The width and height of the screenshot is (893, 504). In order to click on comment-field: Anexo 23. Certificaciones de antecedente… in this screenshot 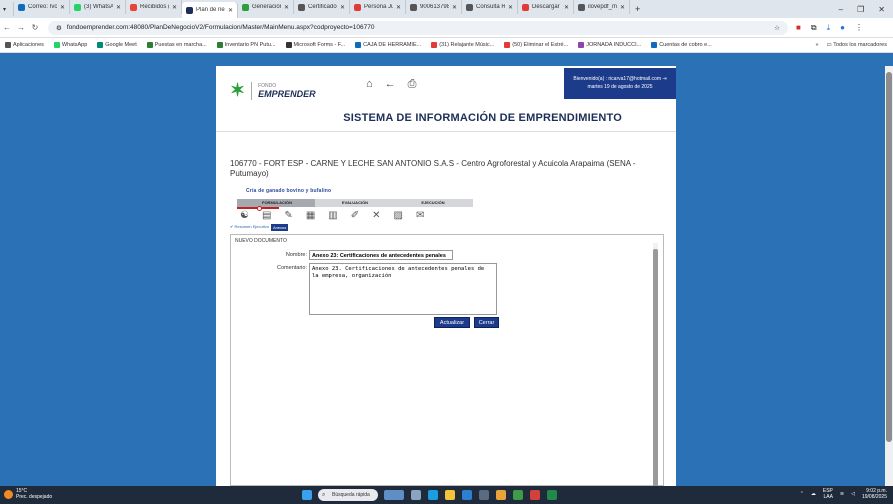, I will do `click(403, 289)`.